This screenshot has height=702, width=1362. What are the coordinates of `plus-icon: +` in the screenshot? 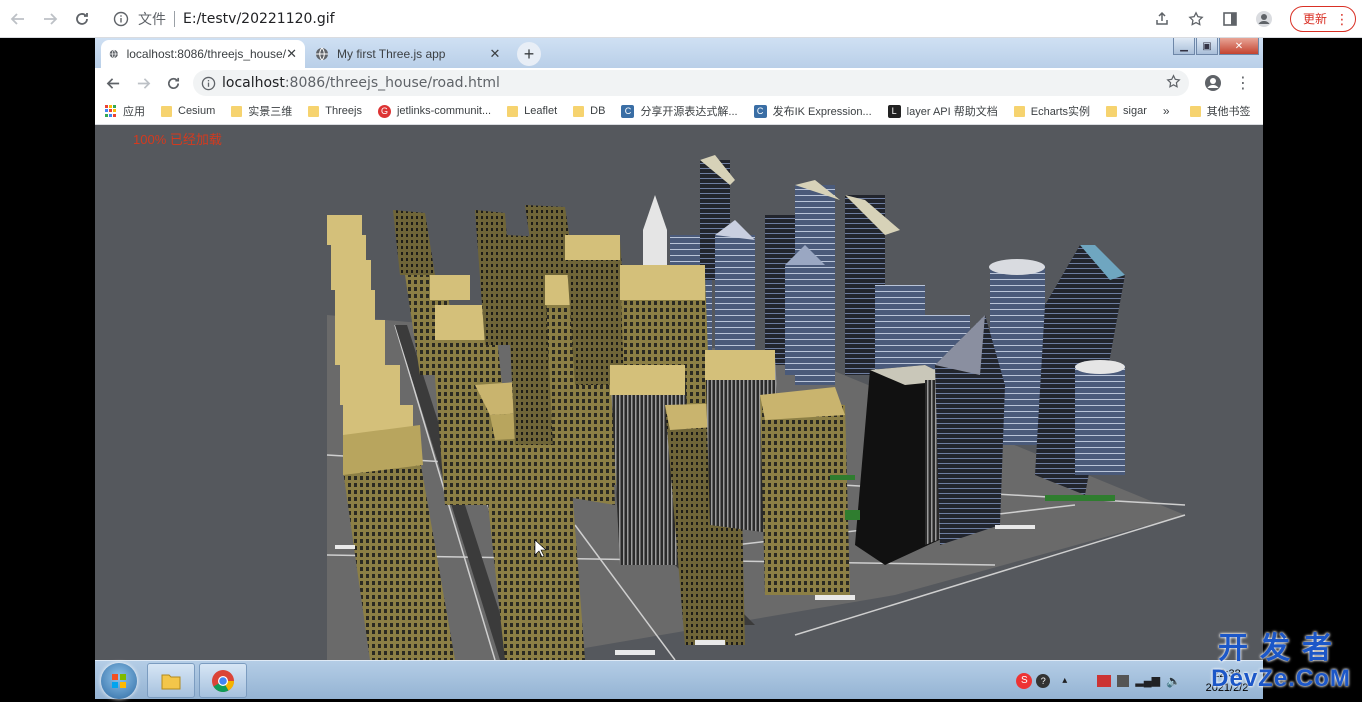 It's located at (529, 53).